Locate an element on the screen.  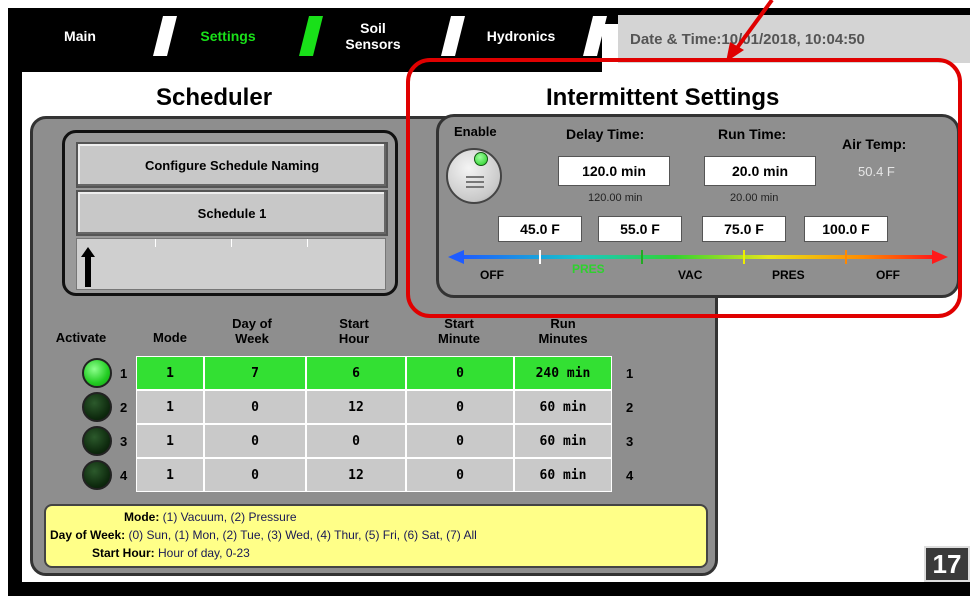
row-number: 2 is located at coordinates (124, 407).